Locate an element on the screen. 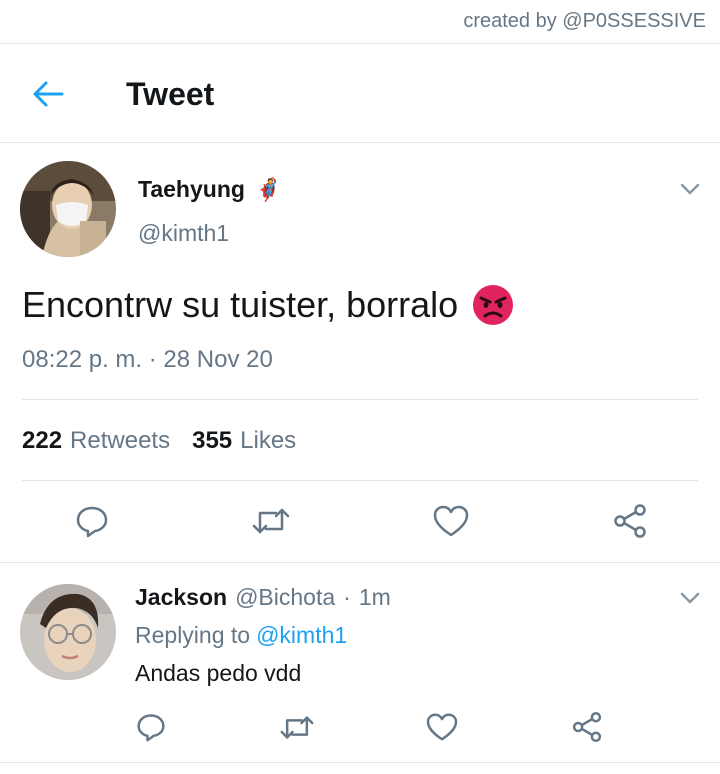  reply-share-button is located at coordinates (587, 727).